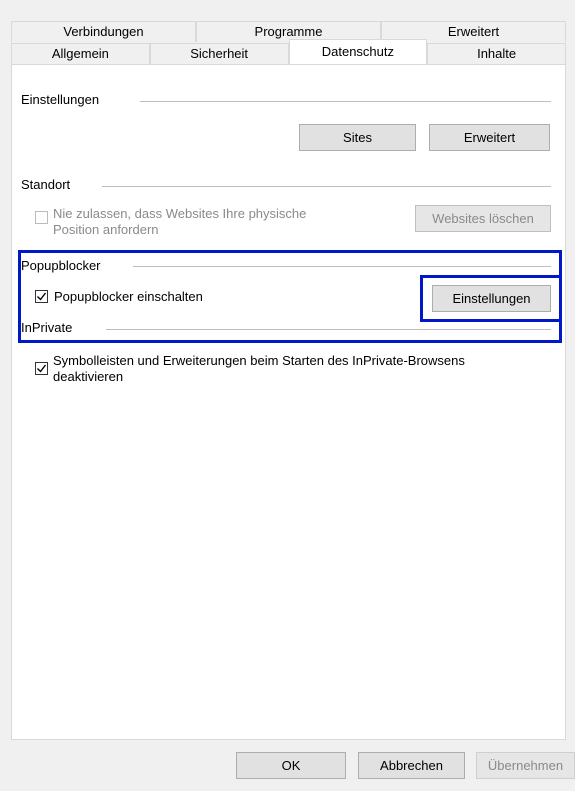  Describe the element at coordinates (345, 101) in the screenshot. I see `settings-group-divider` at that location.